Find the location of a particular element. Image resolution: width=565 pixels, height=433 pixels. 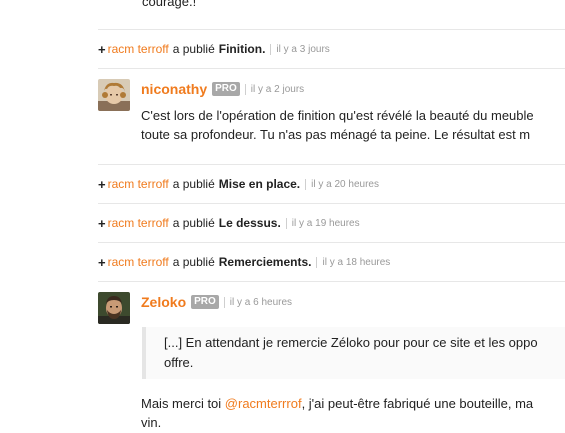

activity-time: il y a 18 heures is located at coordinates (356, 262).